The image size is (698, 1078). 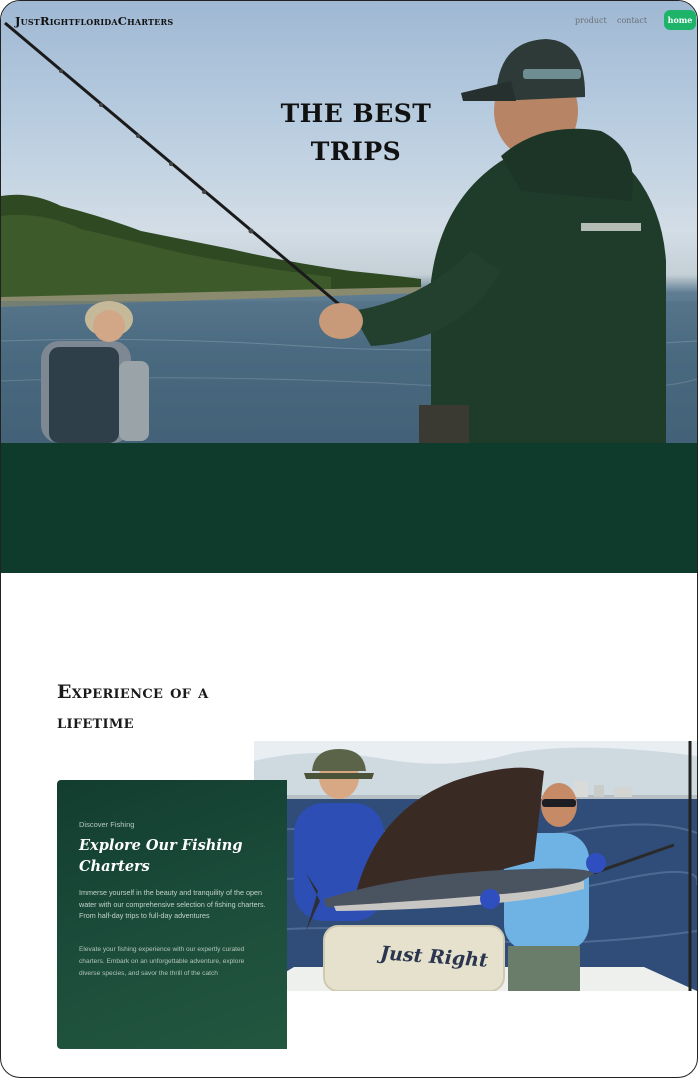 What do you see at coordinates (356, 113) in the screenshot?
I see `hero-title-line-1: THE BEST` at bounding box center [356, 113].